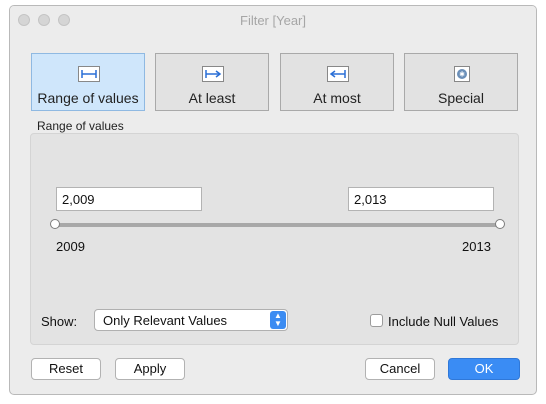  I want to click on range-of-values-button: Range of values, so click(88, 82).